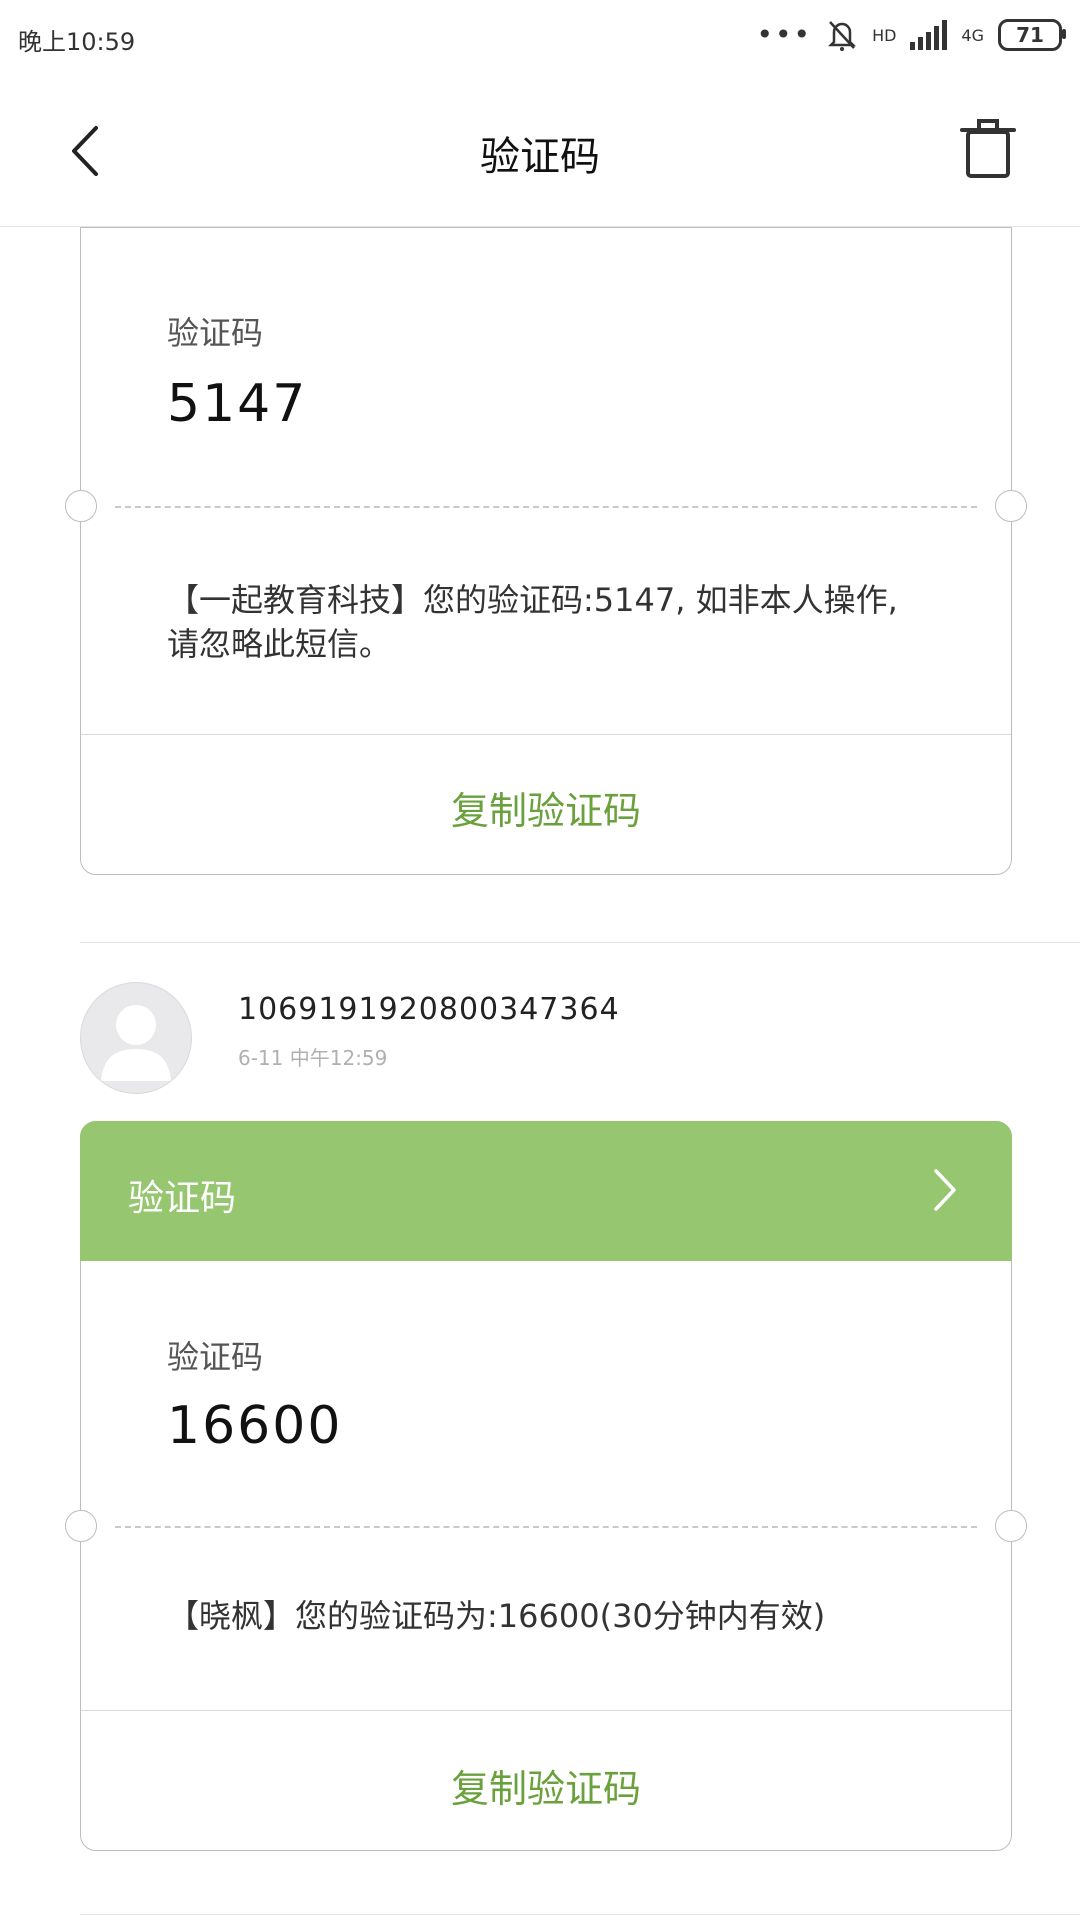 The height and width of the screenshot is (1920, 1080). What do you see at coordinates (842, 36) in the screenshot?
I see `bell-muted-icon` at bounding box center [842, 36].